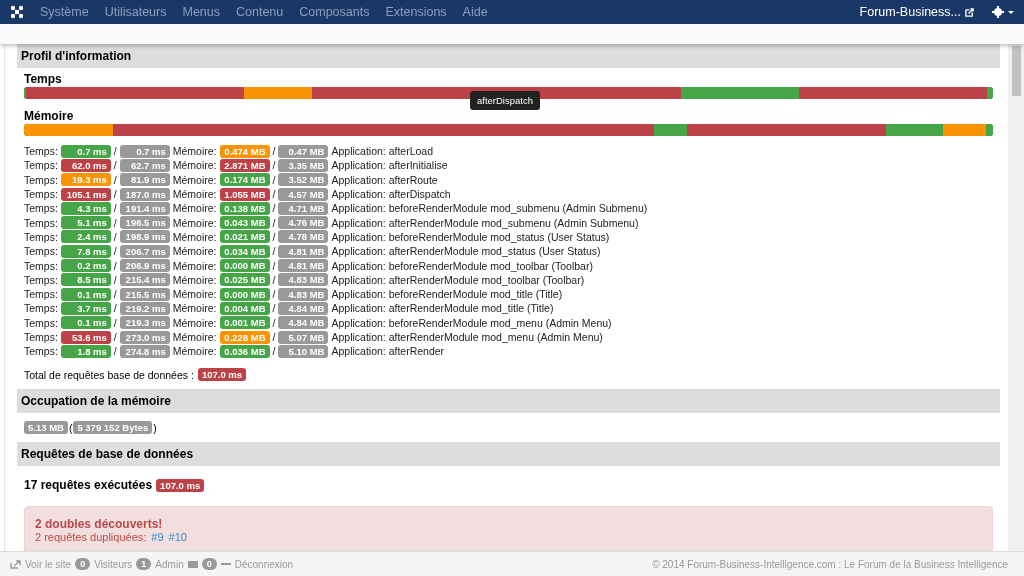 Image resolution: width=1024 pixels, height=576 pixels. What do you see at coordinates (85, 337) in the screenshot?
I see `time-badge: 53.6 ms` at bounding box center [85, 337].